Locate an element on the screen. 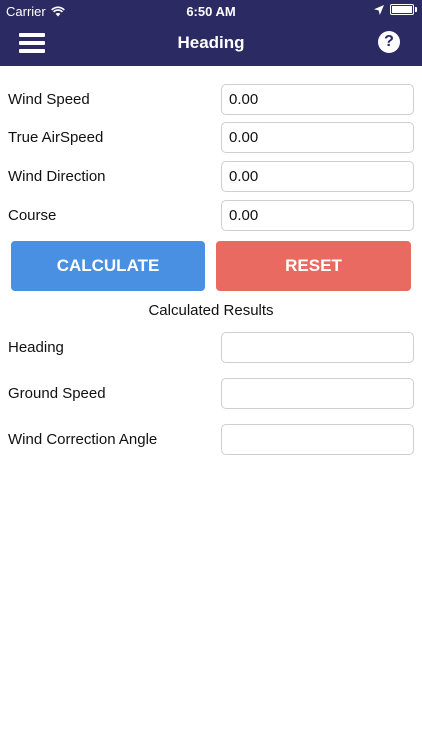 The image size is (422, 750). wind-direction-label: Wind Direction is located at coordinates (57, 176).